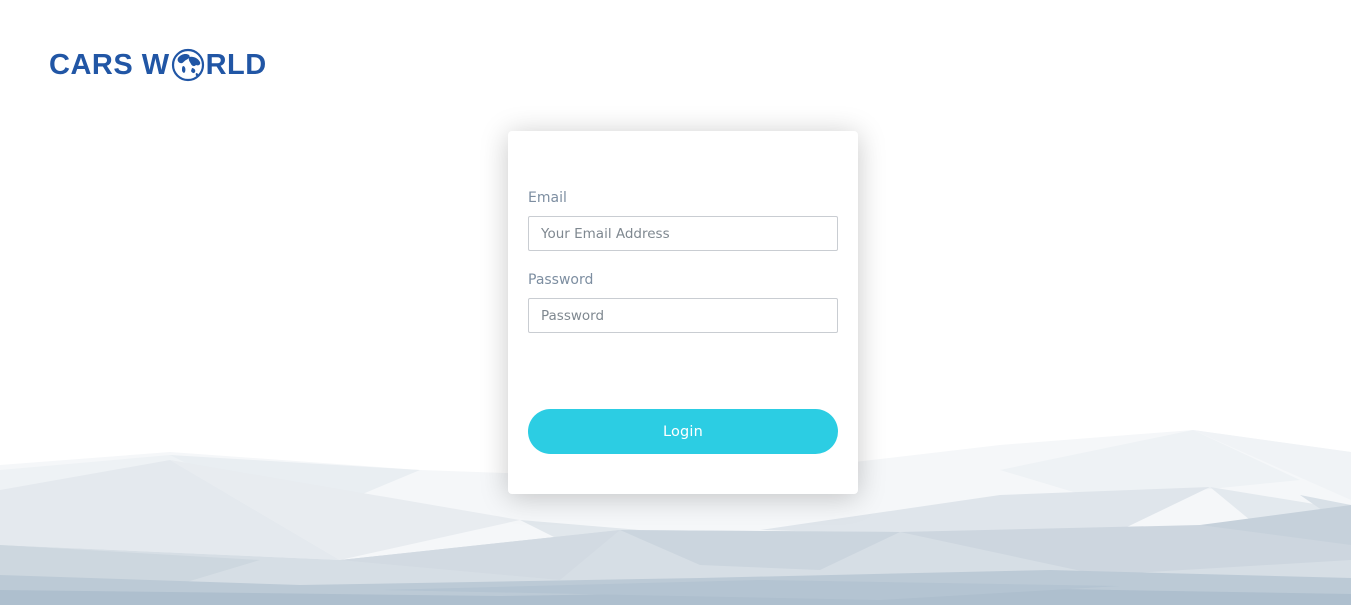  I want to click on login-button: Login, so click(683, 431).